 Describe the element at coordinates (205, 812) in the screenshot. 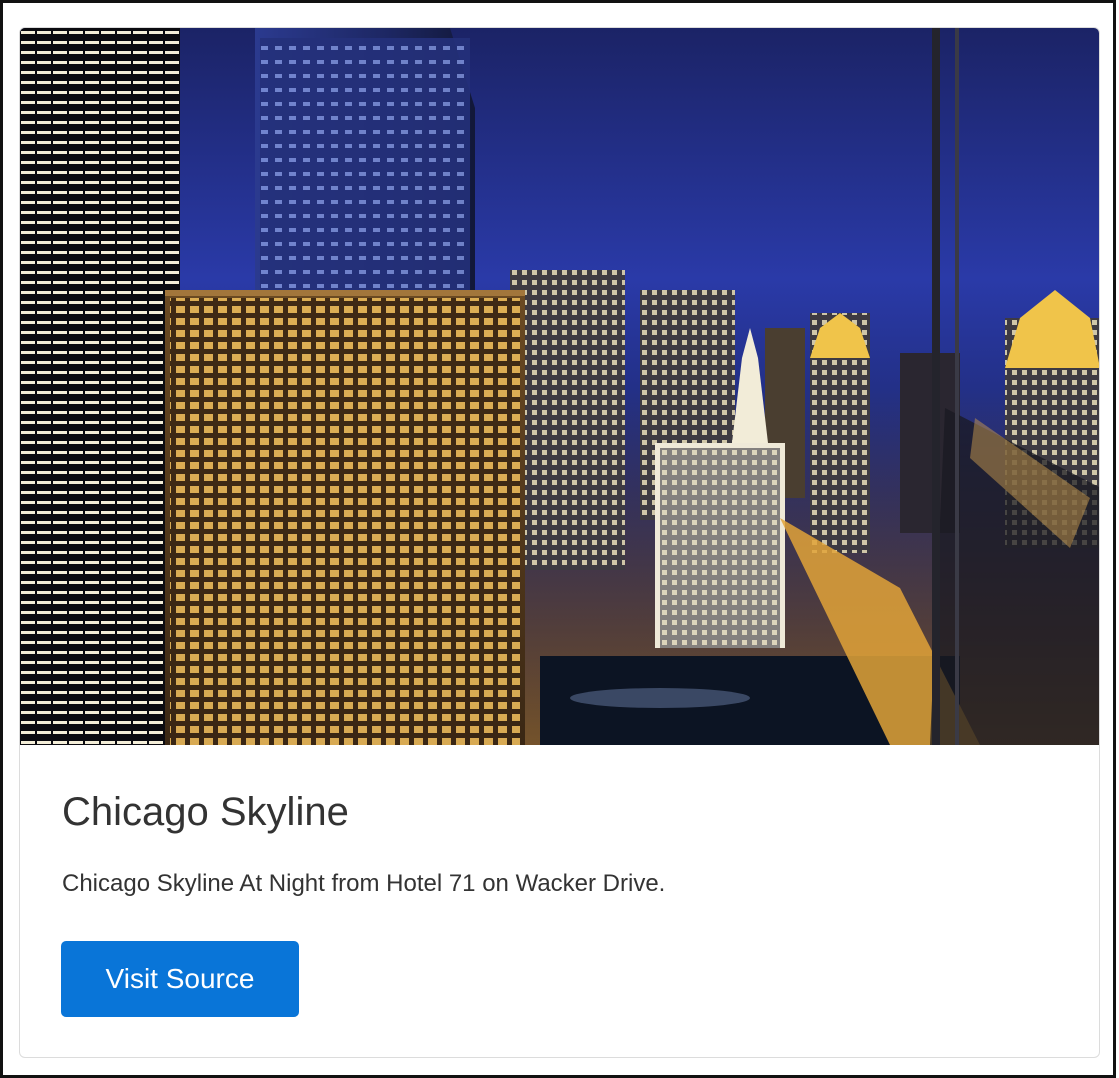

I see `card-title: Chicago Skyline` at that location.